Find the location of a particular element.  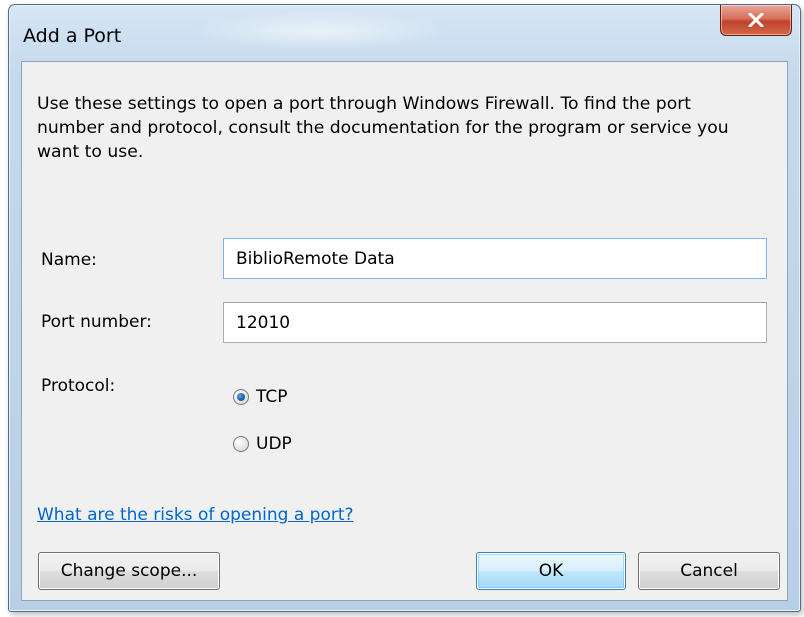

port-number-input is located at coordinates (495, 322).